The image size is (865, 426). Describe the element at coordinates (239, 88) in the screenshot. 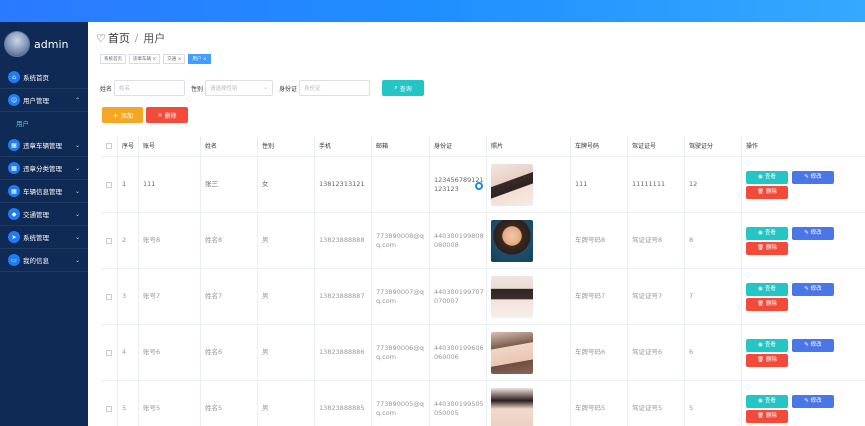

I see `gender-select: 请选择性别 ⌄` at that location.